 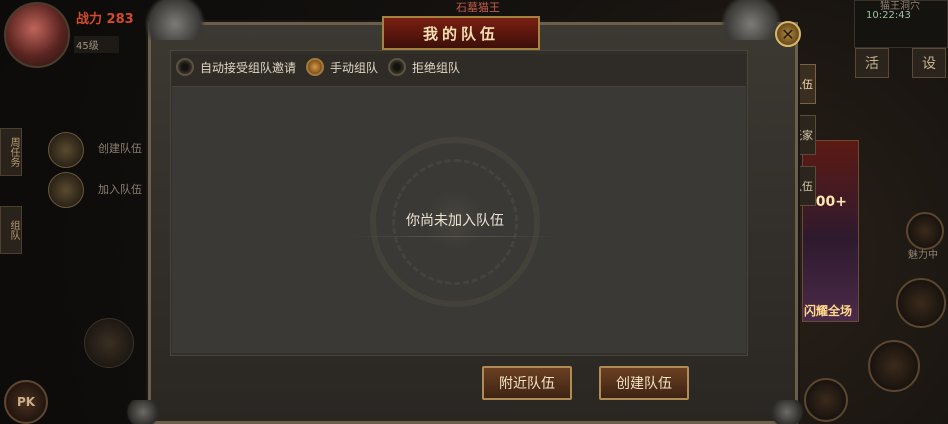 I want to click on joystick, so click(x=109, y=343).